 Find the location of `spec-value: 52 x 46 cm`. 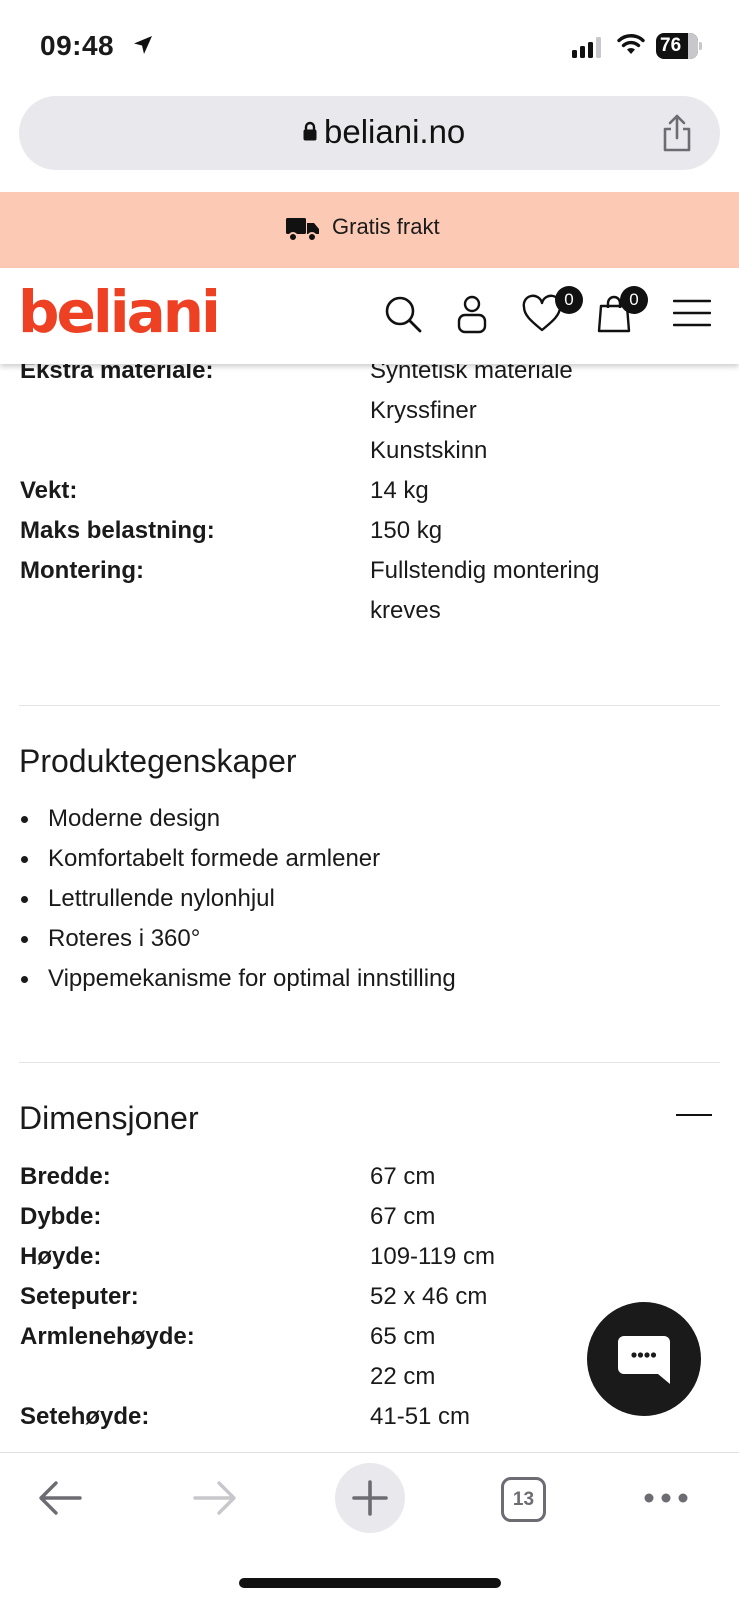

spec-value: 52 x 46 cm is located at coordinates (429, 1296).